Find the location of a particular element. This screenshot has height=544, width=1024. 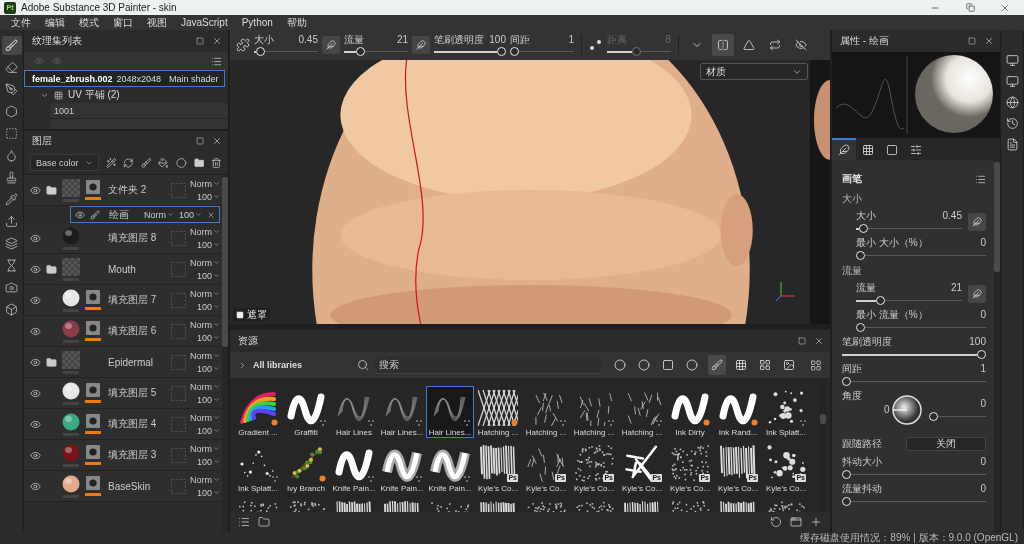

layer-name: 填充图层 3 is located at coordinates (132, 455).